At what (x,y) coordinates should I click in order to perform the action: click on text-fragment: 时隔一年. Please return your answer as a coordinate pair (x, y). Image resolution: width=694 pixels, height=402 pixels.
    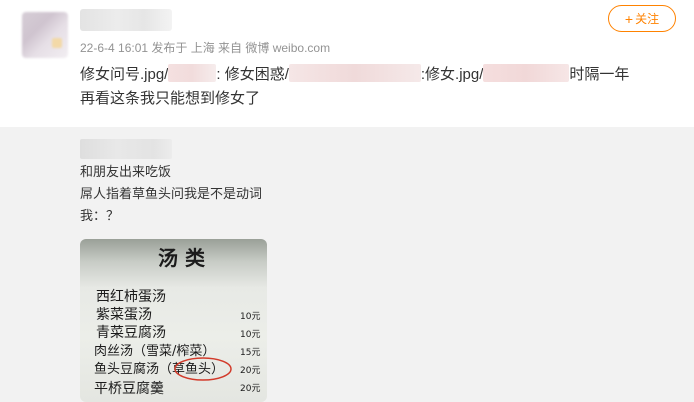
    Looking at the image, I should click on (599, 74).